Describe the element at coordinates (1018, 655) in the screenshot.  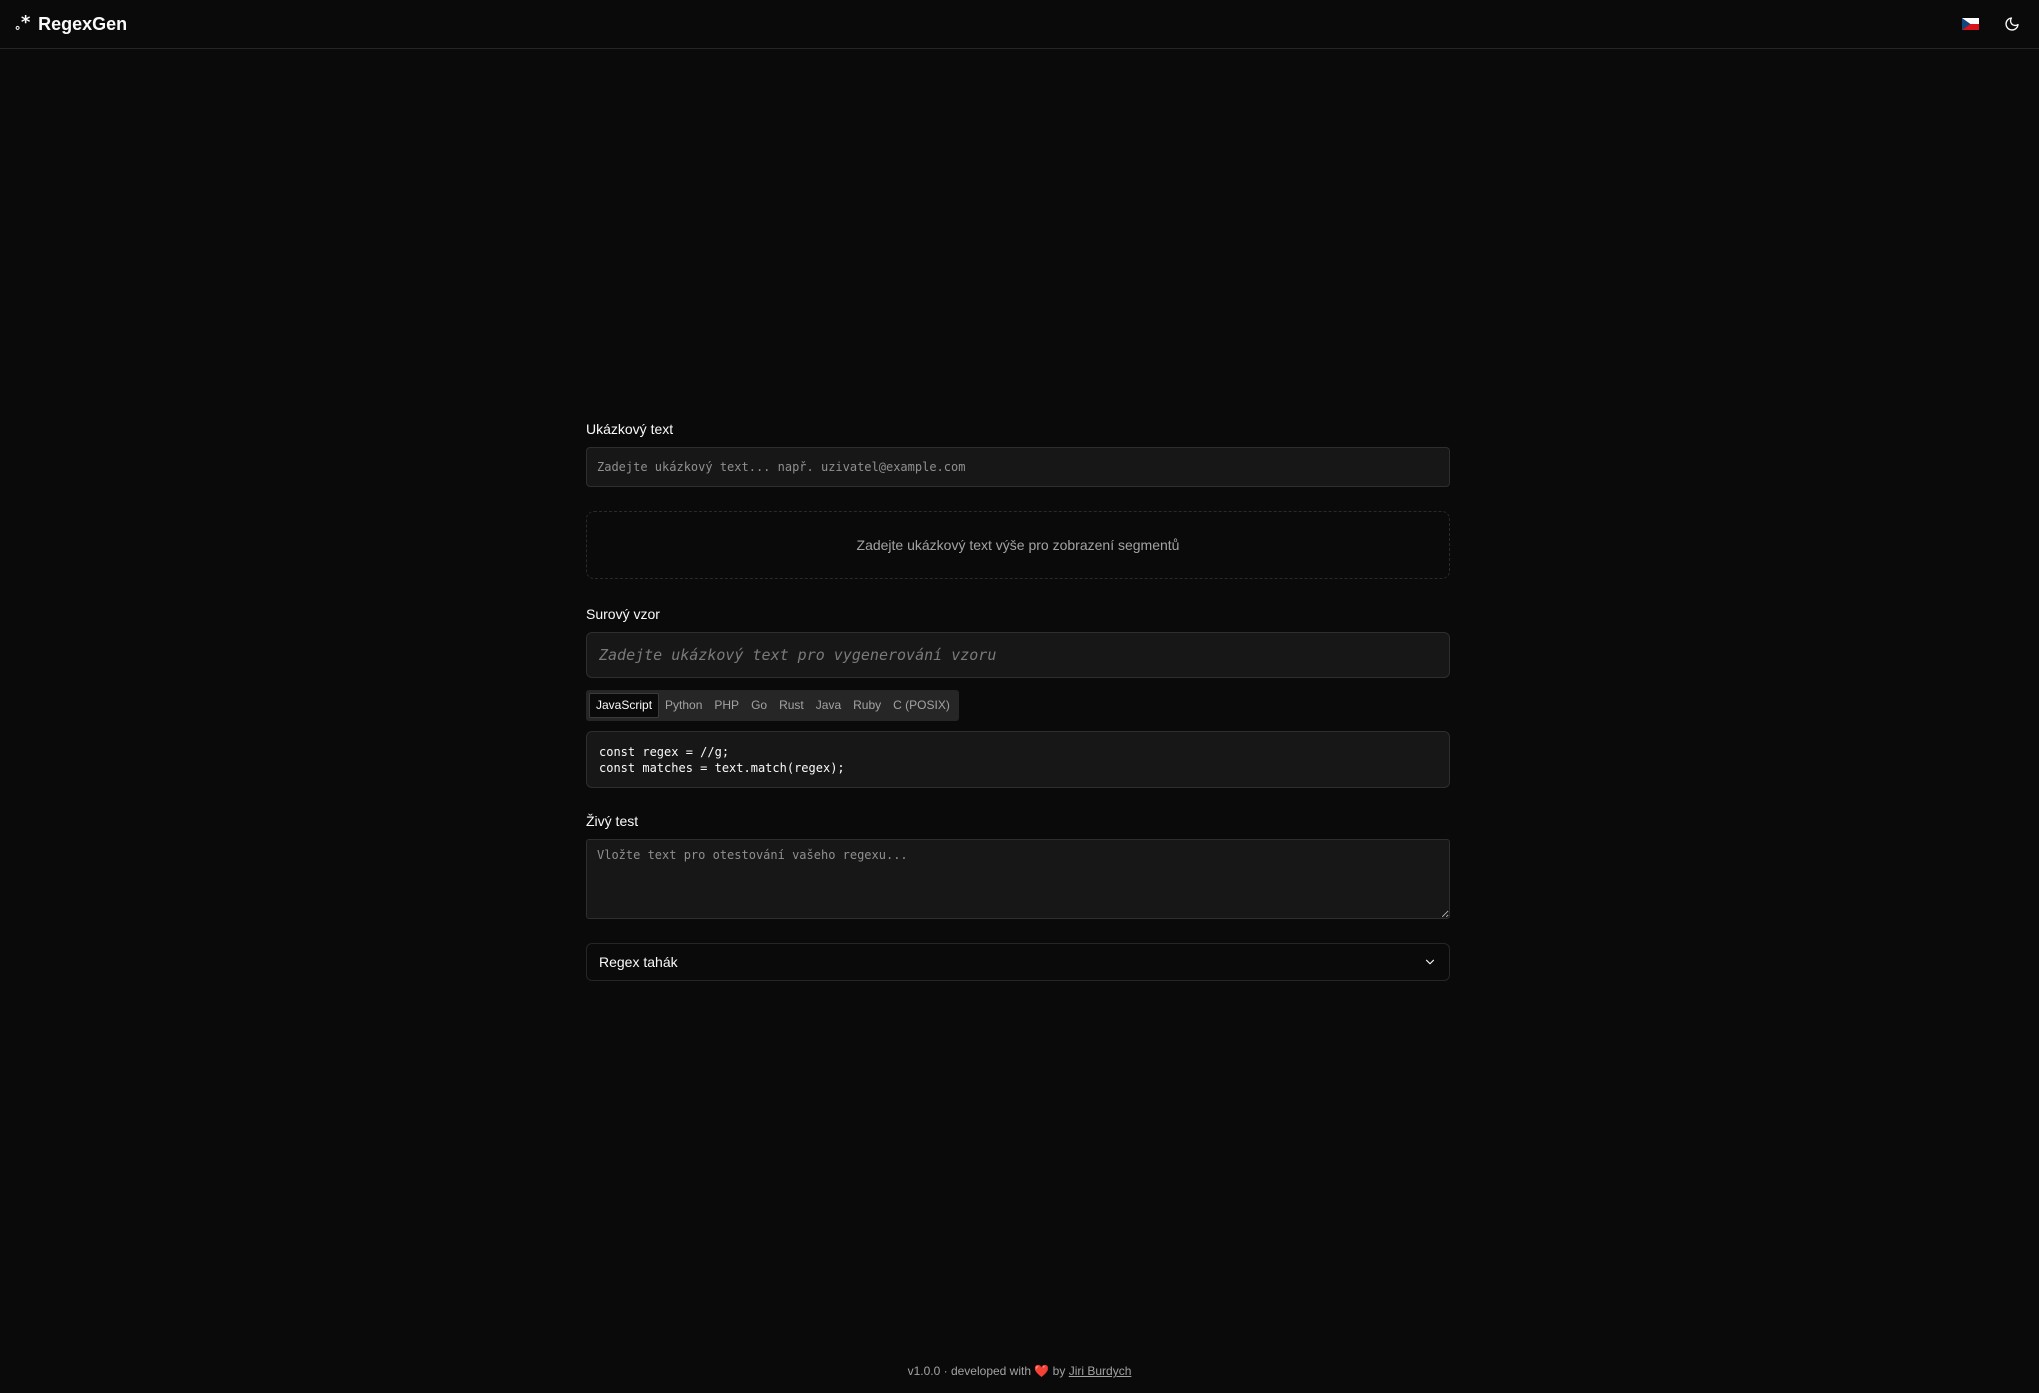
I see `pattern-input` at that location.